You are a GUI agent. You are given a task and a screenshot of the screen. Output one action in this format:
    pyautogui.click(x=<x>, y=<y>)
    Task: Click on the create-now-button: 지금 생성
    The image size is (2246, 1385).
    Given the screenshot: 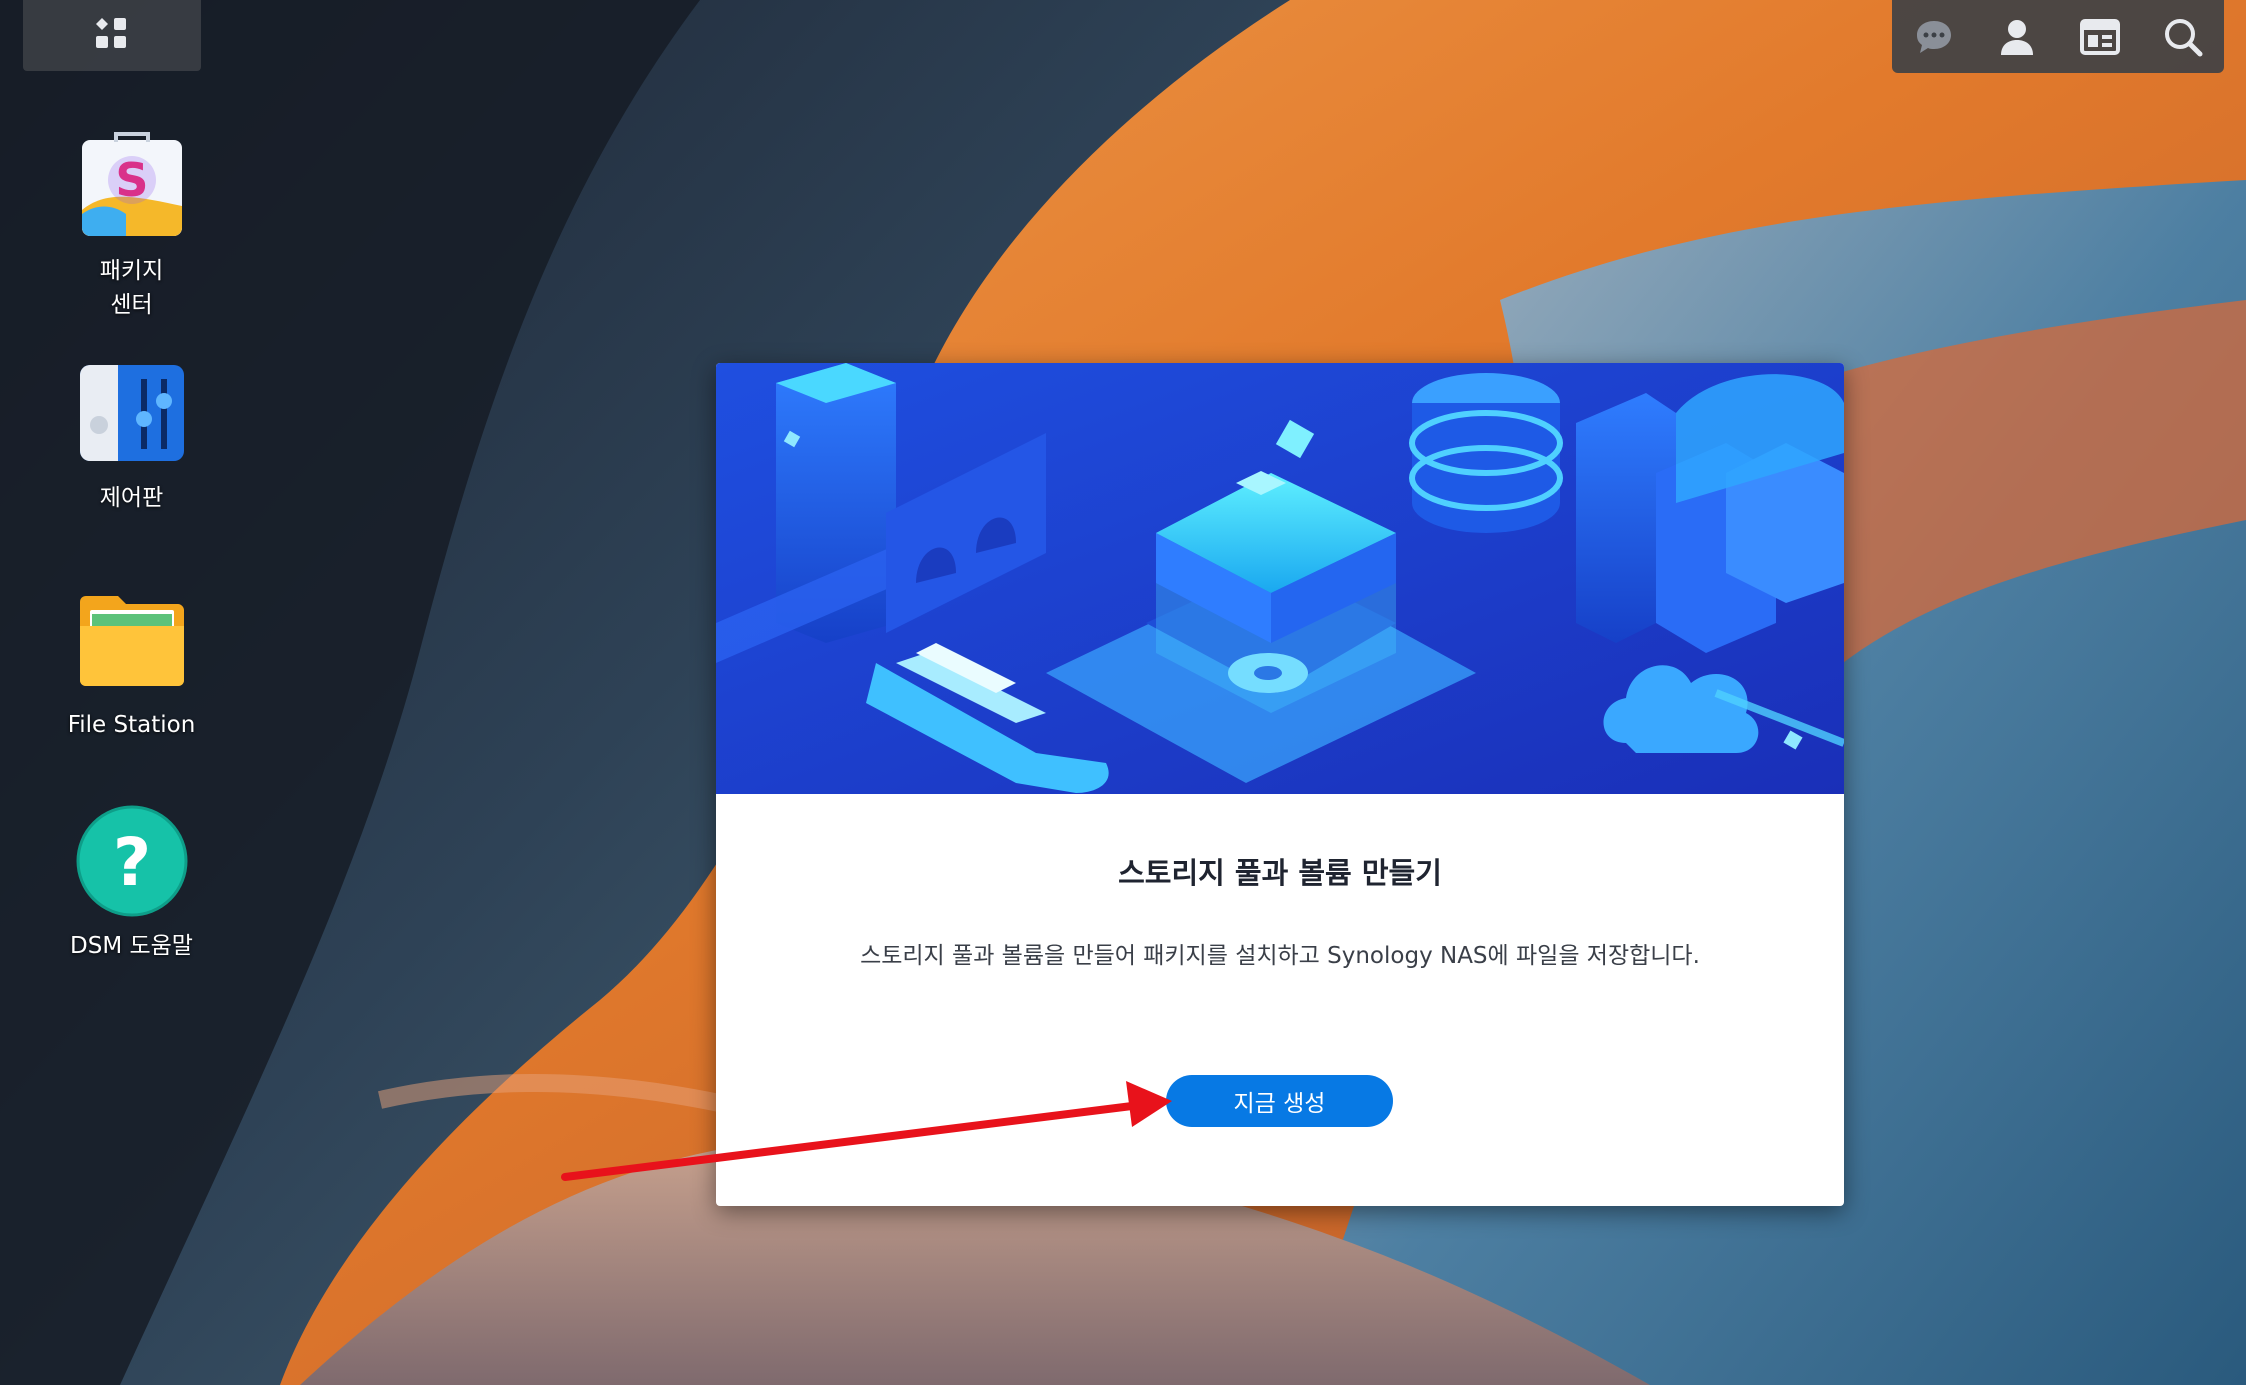 What is the action you would take?
    pyautogui.click(x=1279, y=1101)
    